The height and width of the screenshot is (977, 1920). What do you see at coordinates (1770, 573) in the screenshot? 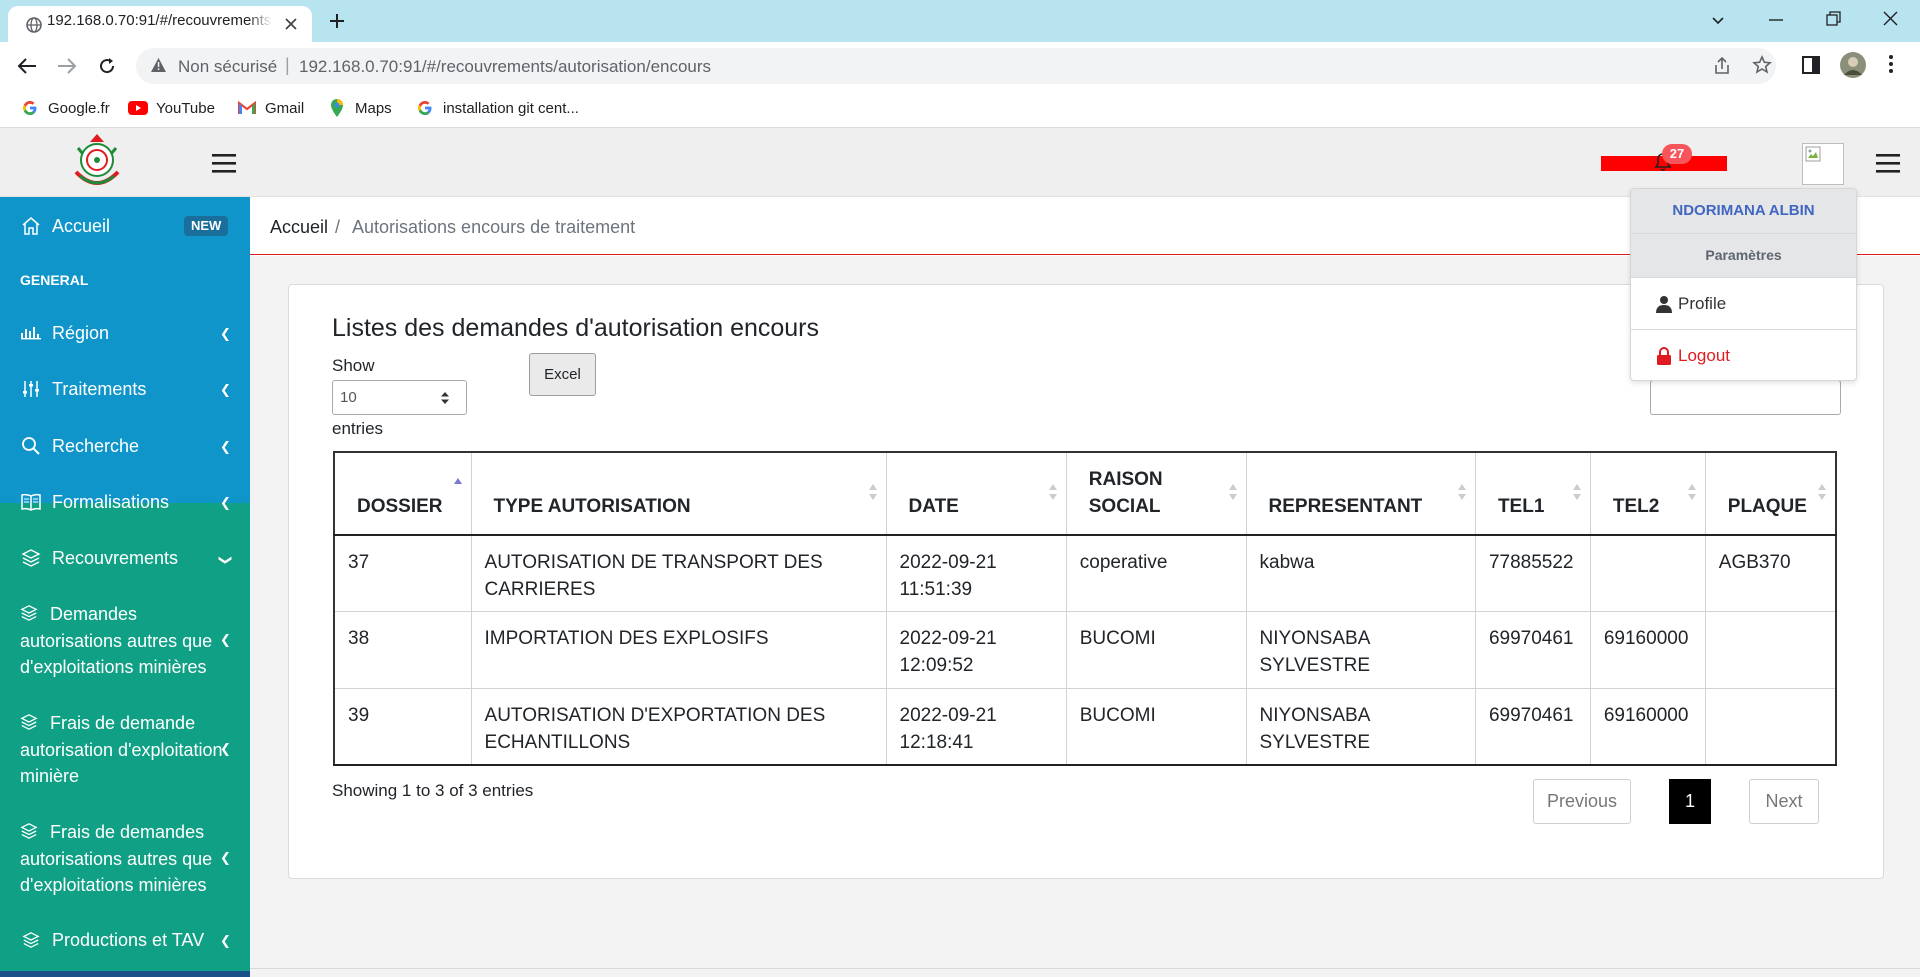
I see `cell-plaque: AGB370` at bounding box center [1770, 573].